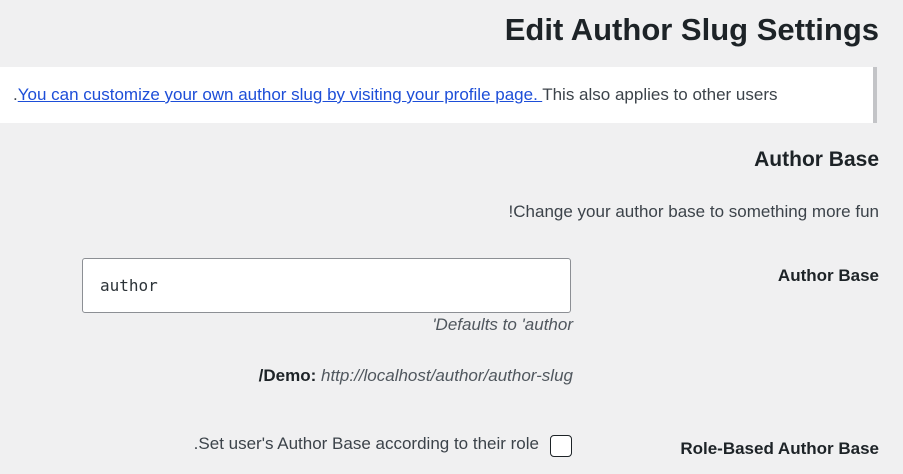 Image resolution: width=903 pixels, height=474 pixels. I want to click on role-based-label: Role-Based Author Base, so click(779, 448).